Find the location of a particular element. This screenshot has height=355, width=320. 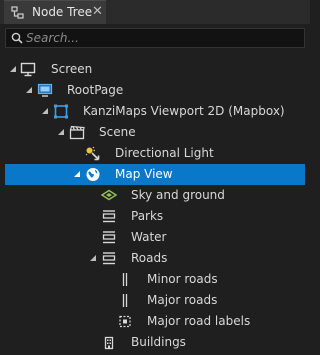

node-tree-icon is located at coordinates (17, 12).